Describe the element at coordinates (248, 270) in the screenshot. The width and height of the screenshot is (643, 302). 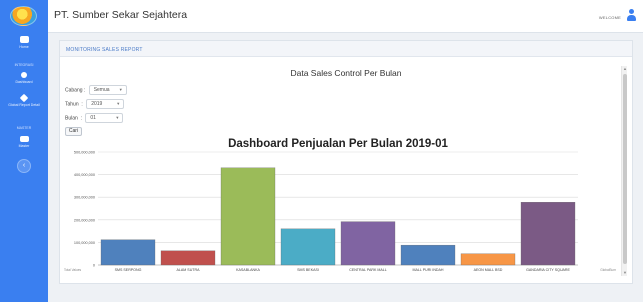
I see `x-tick-label: KASABLANKA` at that location.